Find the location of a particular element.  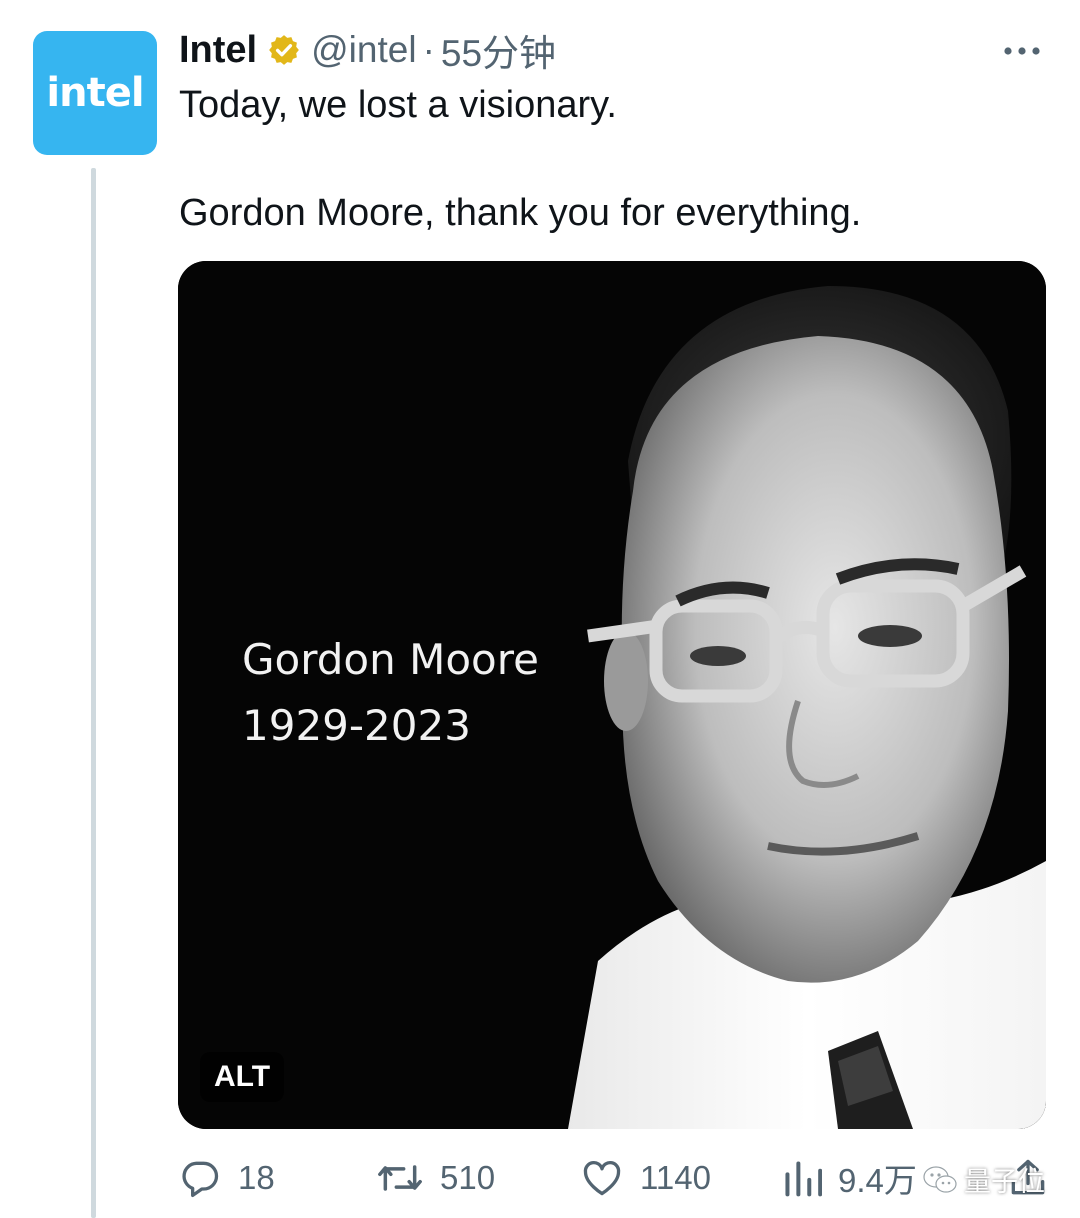

like-button: 1140 is located at coordinates (645, 1178).